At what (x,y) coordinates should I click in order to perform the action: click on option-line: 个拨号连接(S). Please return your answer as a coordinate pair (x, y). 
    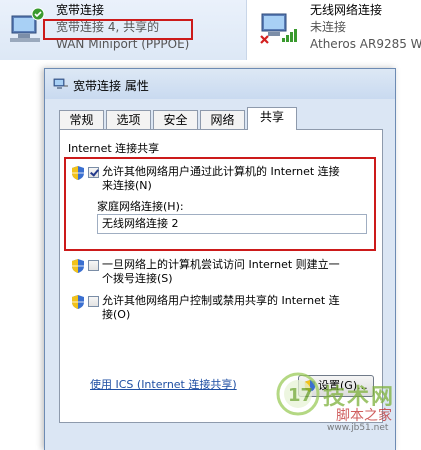
    Looking at the image, I should click on (137, 278).